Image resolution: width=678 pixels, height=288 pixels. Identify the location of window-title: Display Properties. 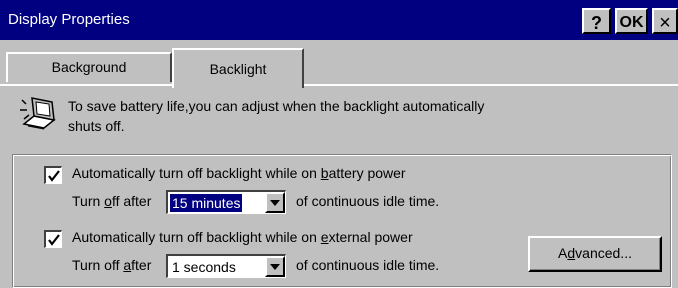
(69, 19).